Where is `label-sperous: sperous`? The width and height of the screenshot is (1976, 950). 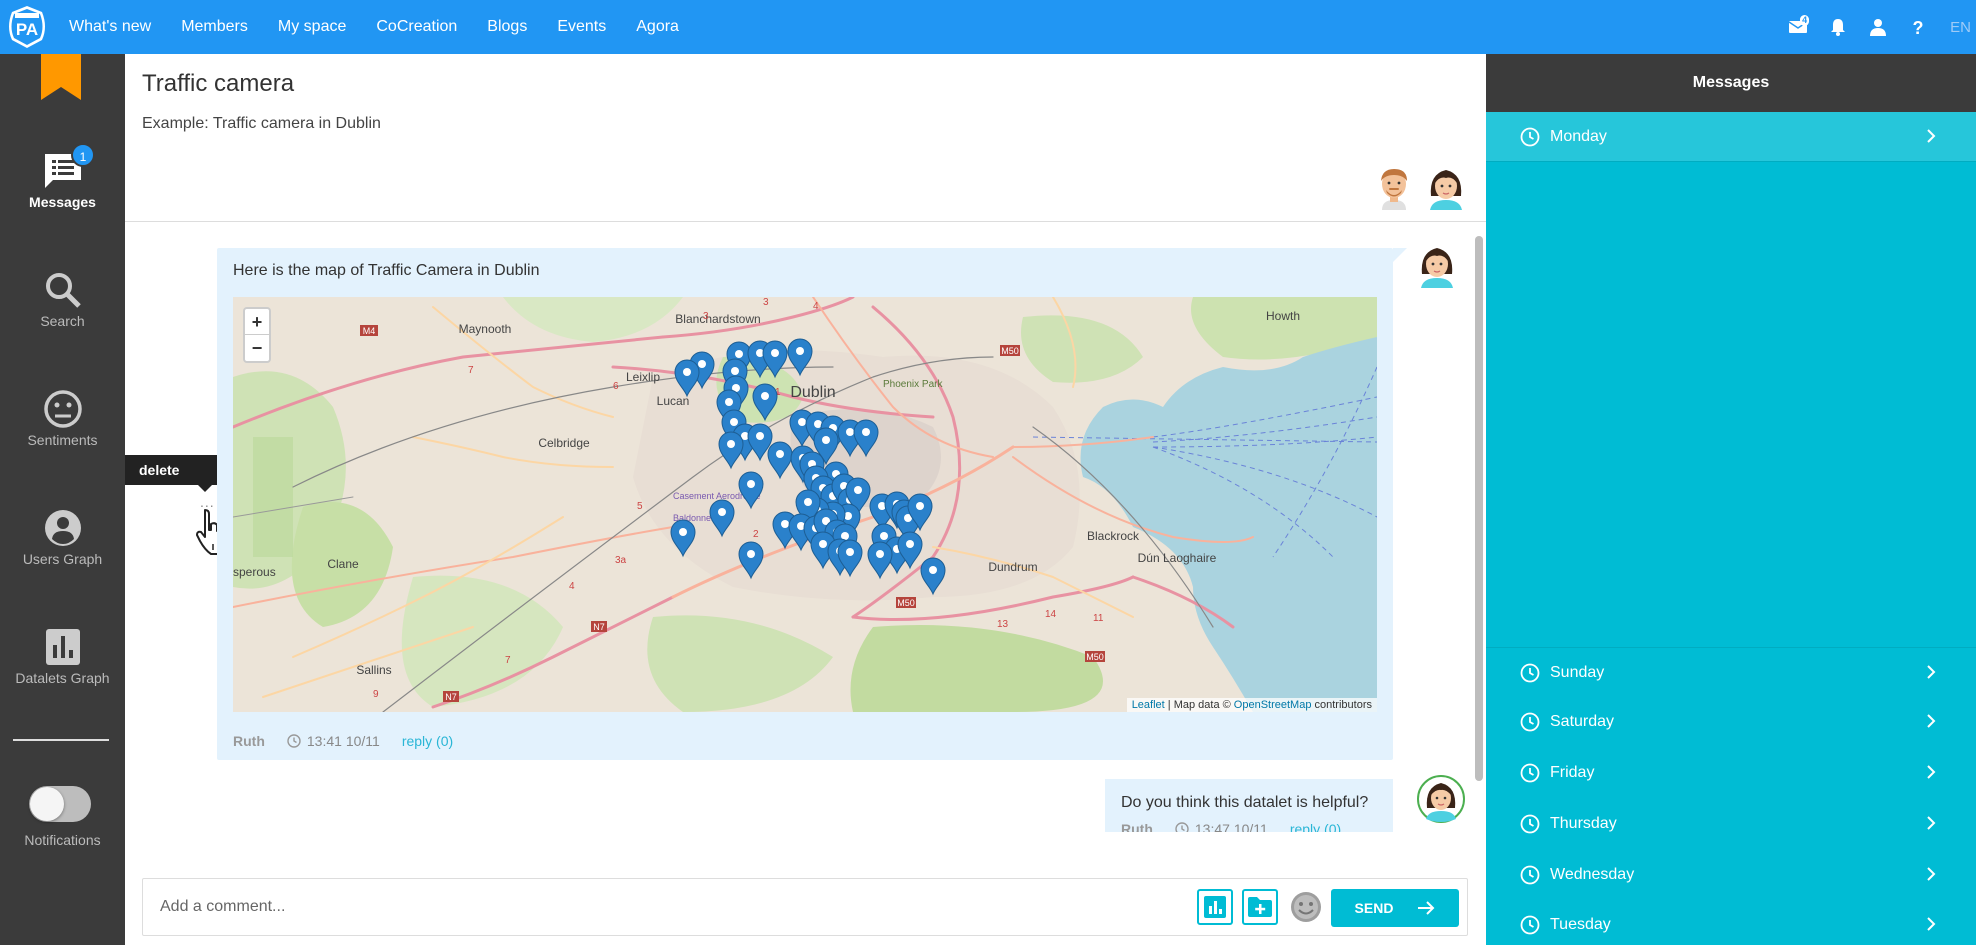
label-sperous: sperous is located at coordinates (254, 572).